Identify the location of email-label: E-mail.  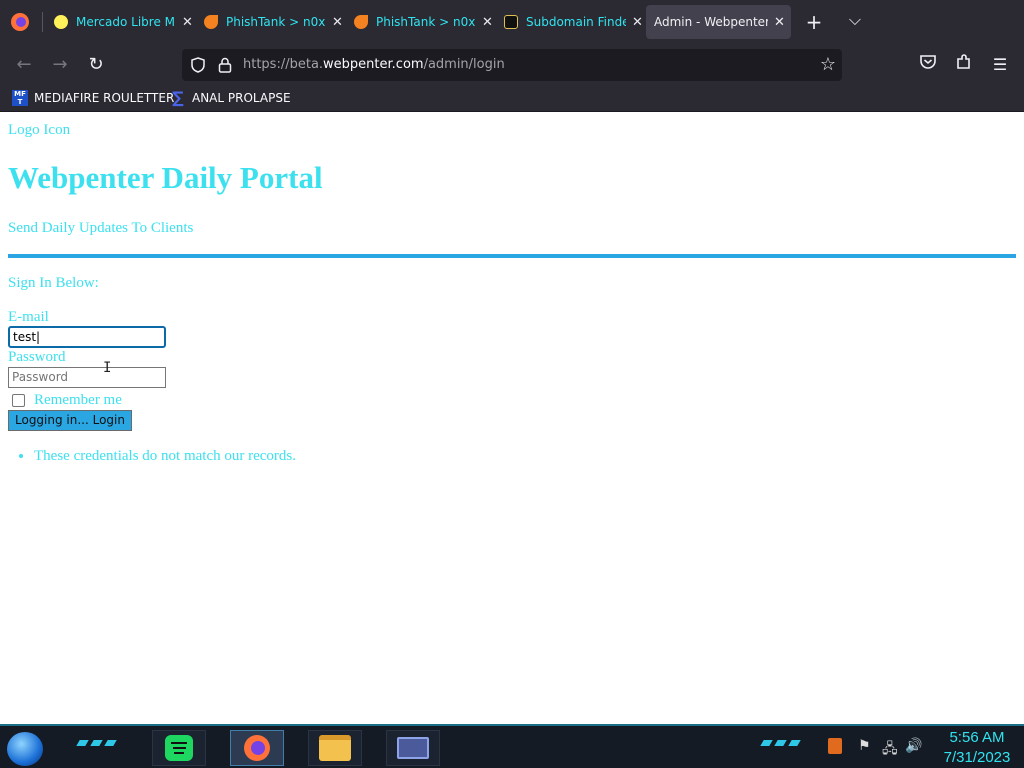
(28, 317).